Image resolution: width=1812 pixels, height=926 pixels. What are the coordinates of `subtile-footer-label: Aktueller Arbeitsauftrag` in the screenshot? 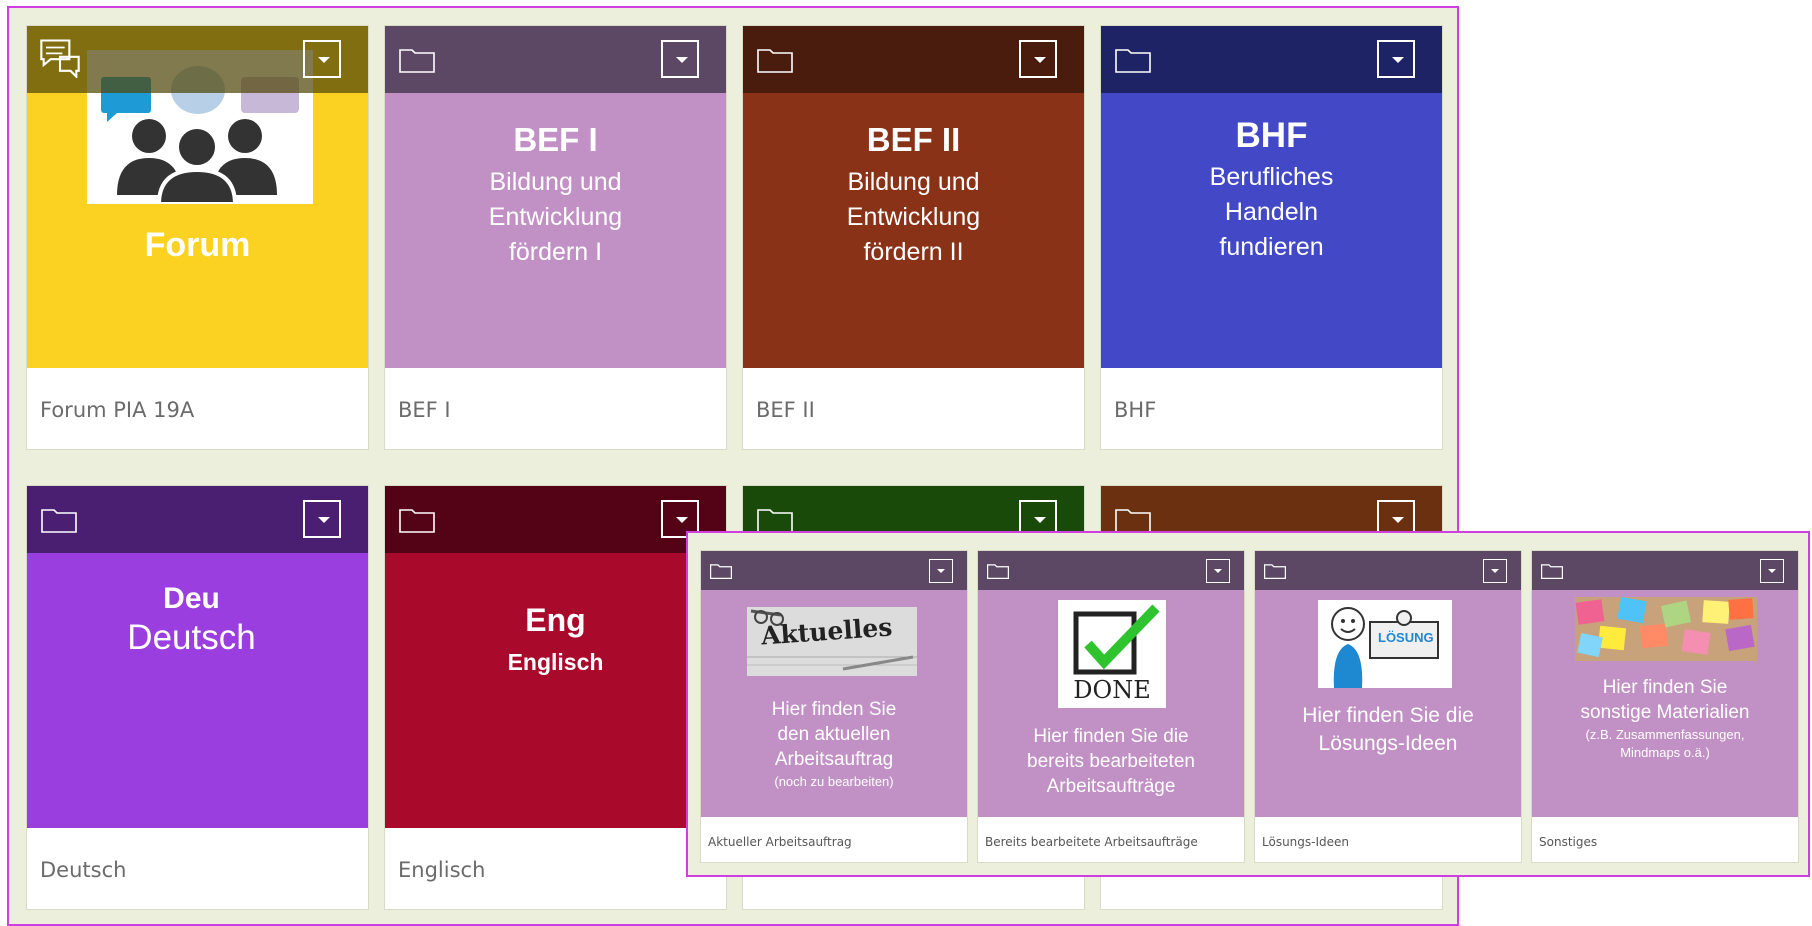 It's located at (780, 842).